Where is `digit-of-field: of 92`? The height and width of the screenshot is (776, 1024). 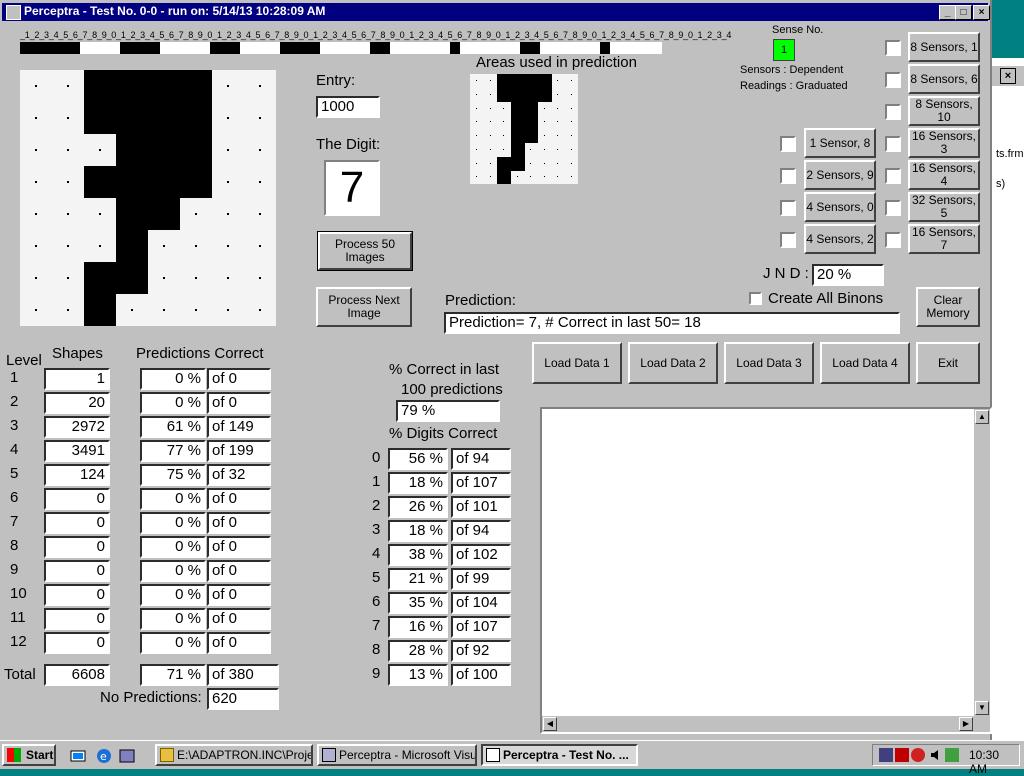
digit-of-field: of 92 is located at coordinates (481, 651).